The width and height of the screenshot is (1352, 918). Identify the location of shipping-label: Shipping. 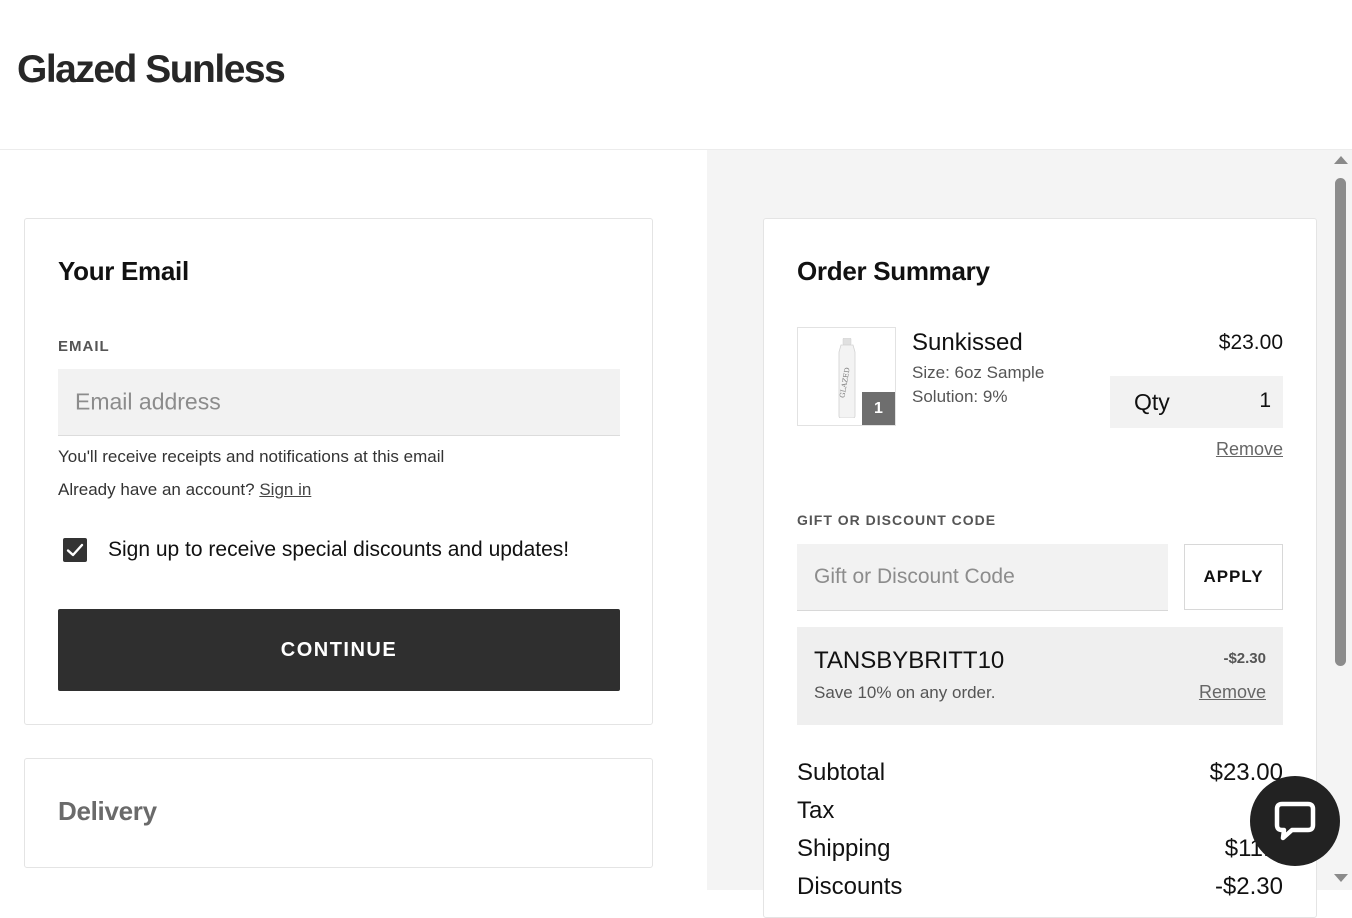
(844, 848).